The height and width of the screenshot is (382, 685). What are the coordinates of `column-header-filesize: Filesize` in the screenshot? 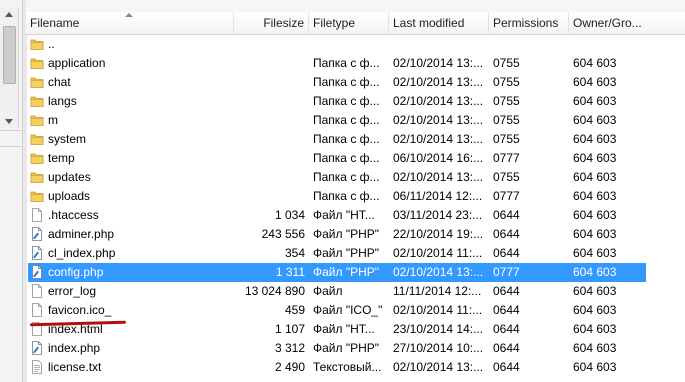 It's located at (271, 23).